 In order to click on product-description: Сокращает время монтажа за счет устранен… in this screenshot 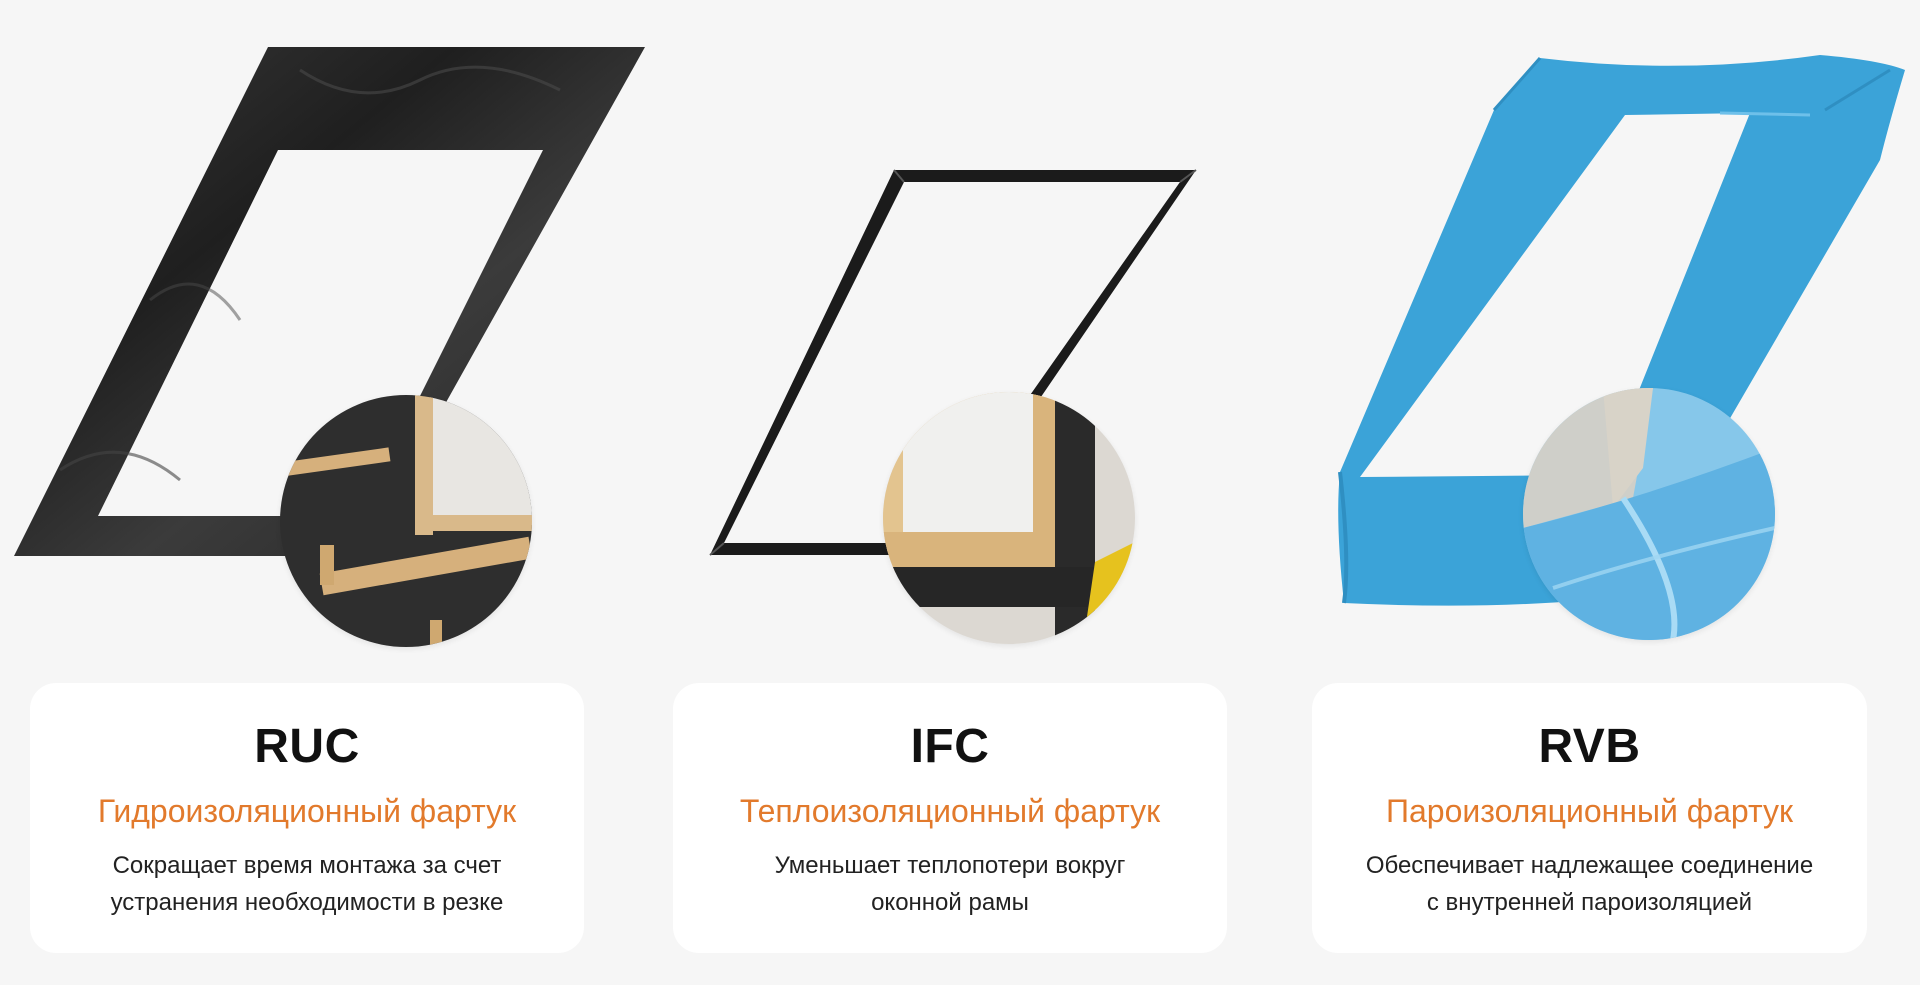, I will do `click(307, 884)`.